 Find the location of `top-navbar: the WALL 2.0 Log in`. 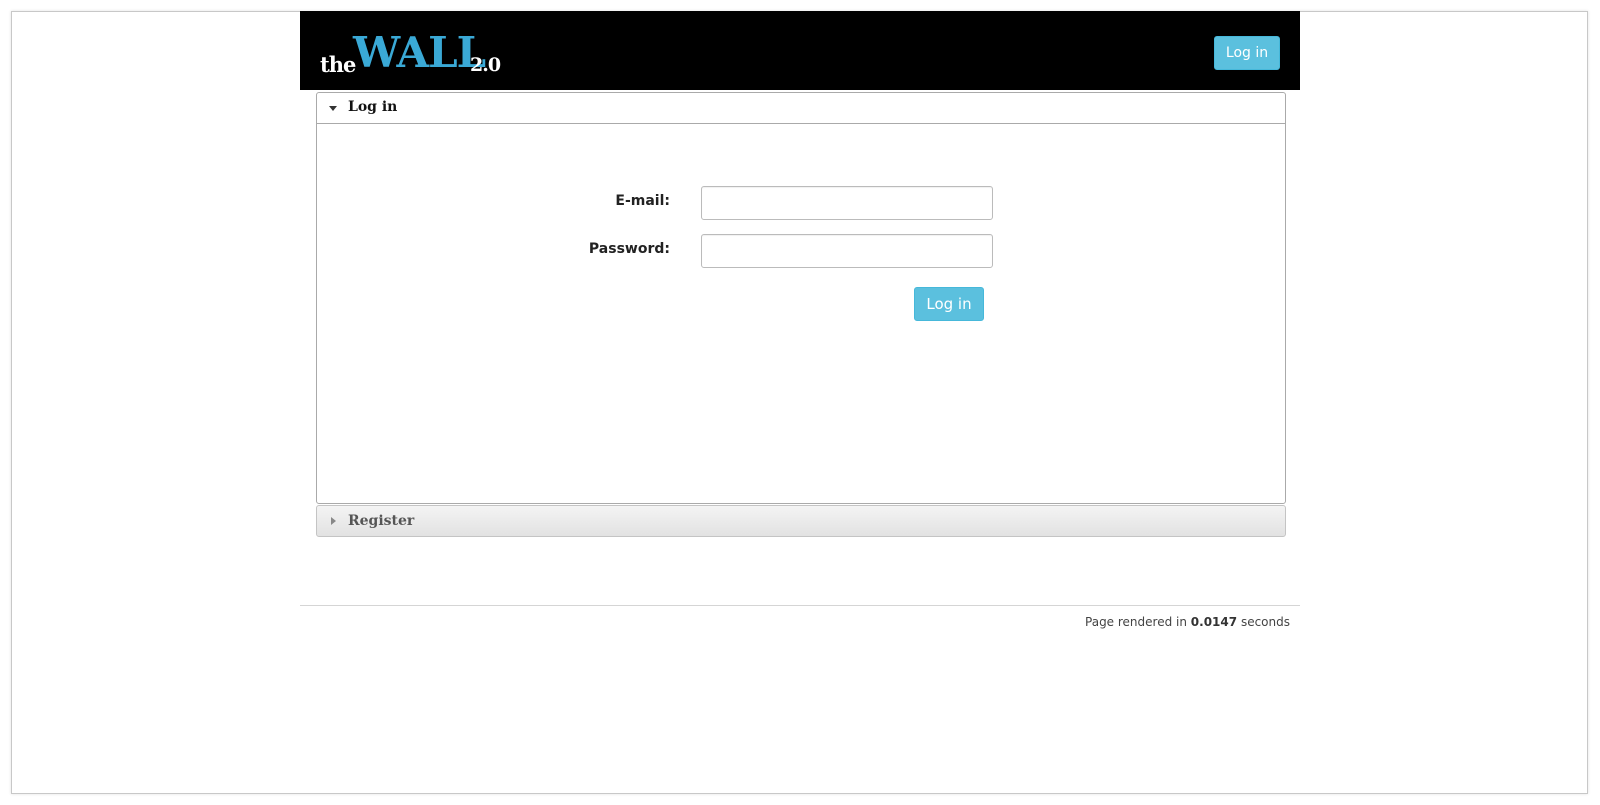

top-navbar: the WALL 2.0 Log in is located at coordinates (800, 50).